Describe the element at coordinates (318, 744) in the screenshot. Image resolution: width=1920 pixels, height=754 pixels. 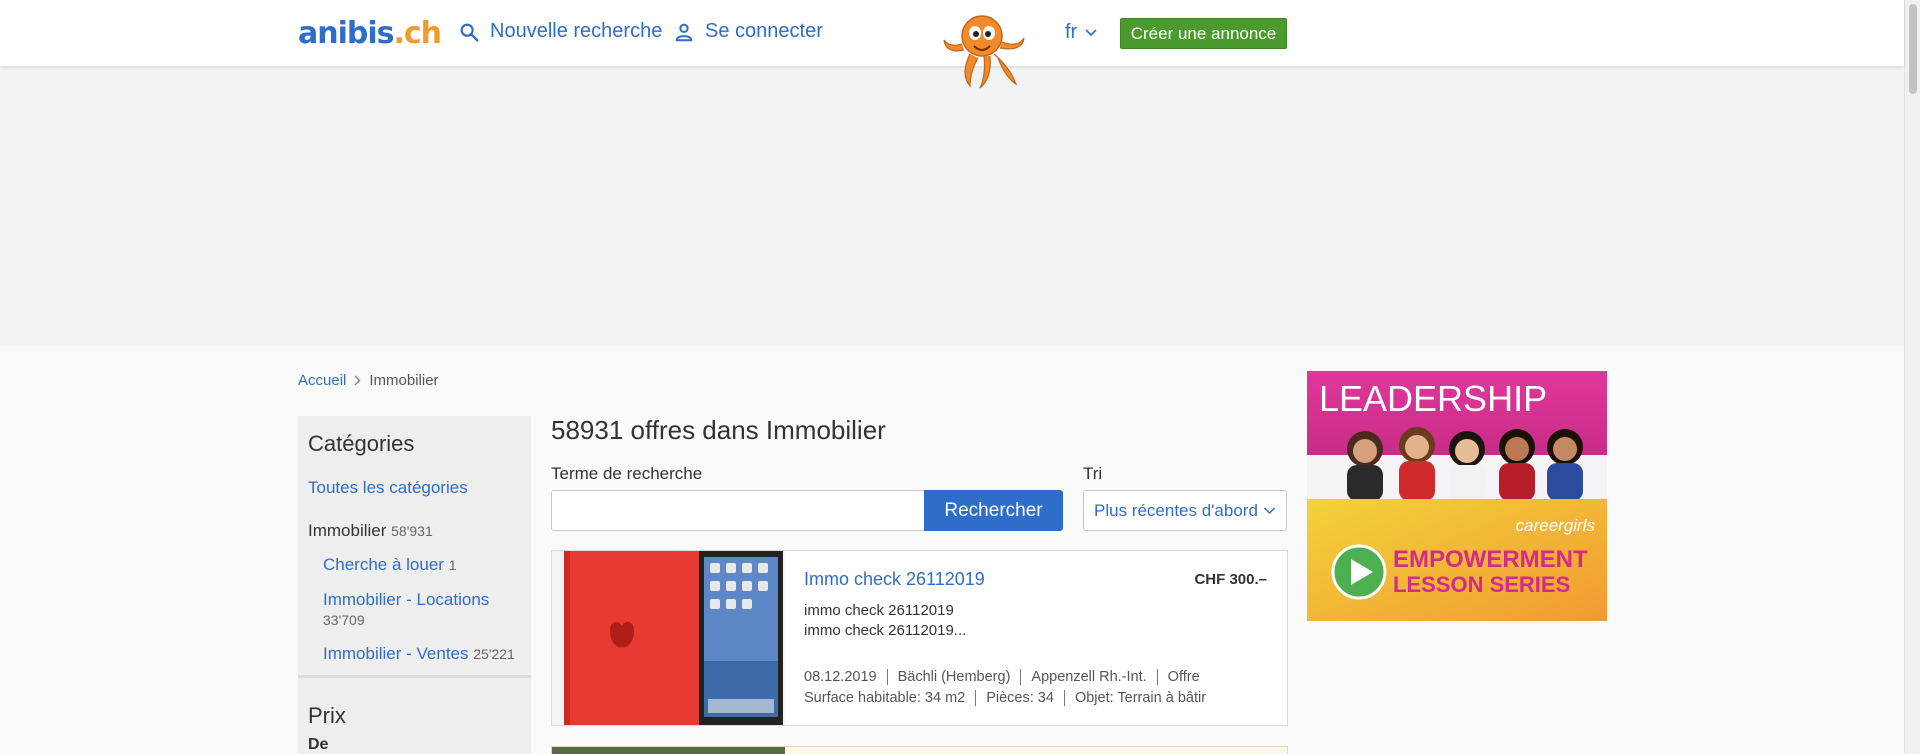
I see `price-from-label: De` at that location.